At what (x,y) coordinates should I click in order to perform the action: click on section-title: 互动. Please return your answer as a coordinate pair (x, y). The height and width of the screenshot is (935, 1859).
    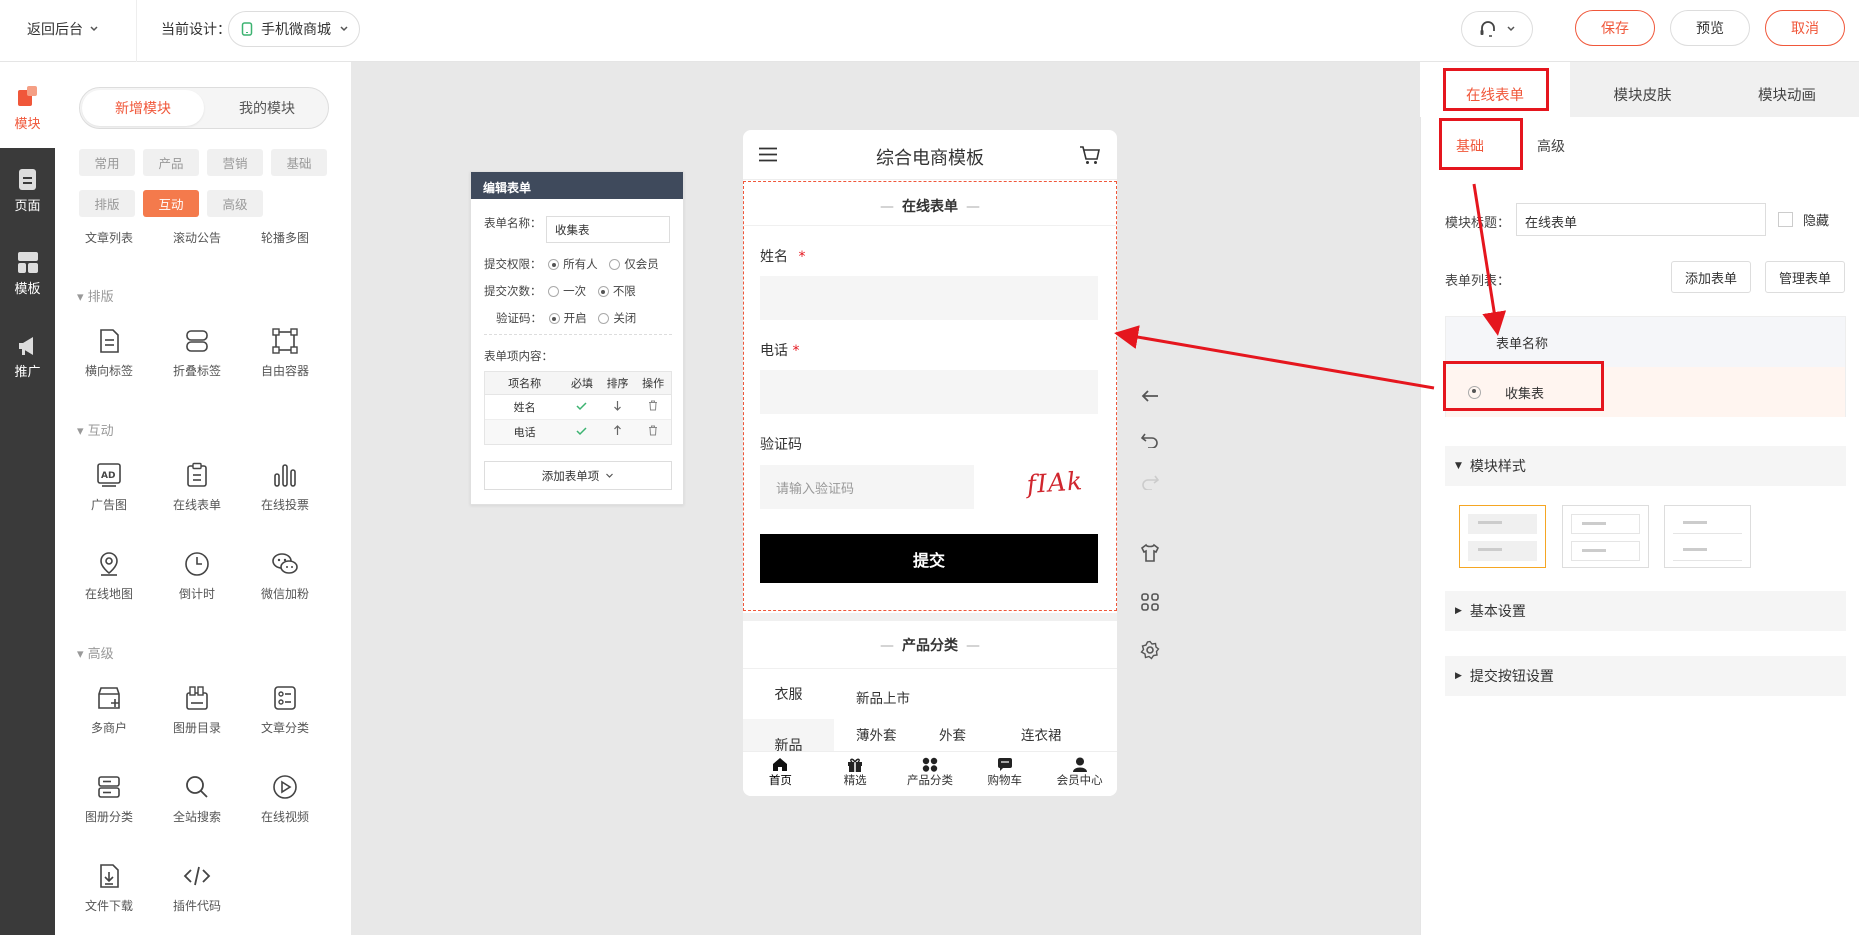
    Looking at the image, I should click on (100, 431).